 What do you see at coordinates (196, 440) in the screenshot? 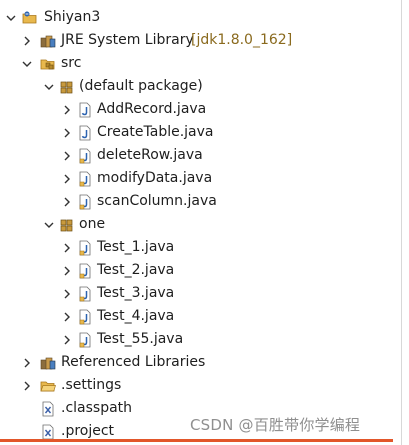
I see `accent-bottom-bar` at bounding box center [196, 440].